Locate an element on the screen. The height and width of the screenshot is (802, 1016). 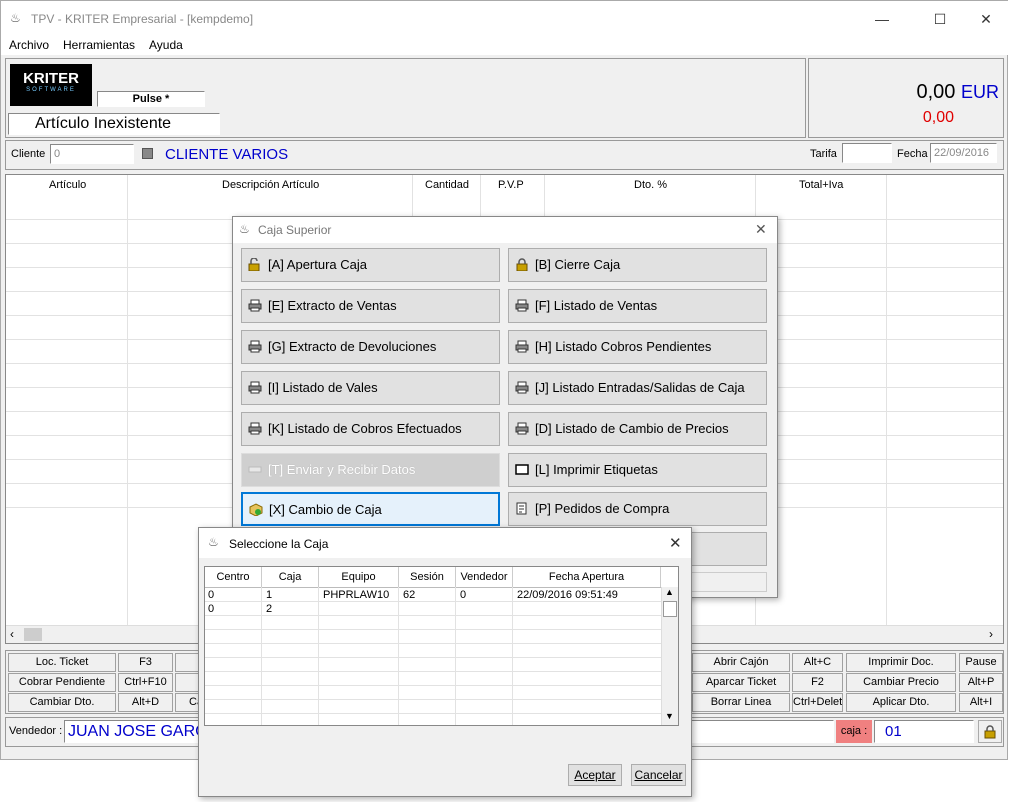
table-scroll-thumb is located at coordinates (670, 609).